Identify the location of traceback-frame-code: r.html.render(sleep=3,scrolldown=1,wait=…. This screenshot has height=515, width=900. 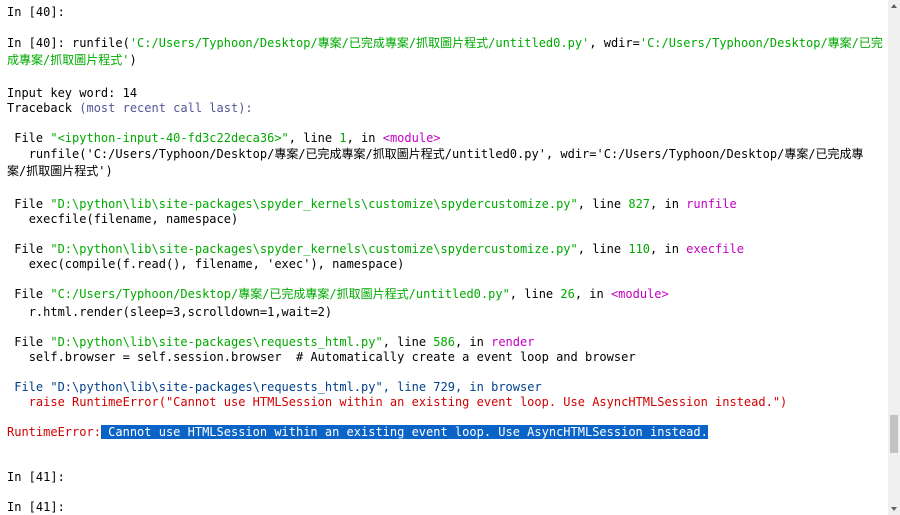
(180, 312).